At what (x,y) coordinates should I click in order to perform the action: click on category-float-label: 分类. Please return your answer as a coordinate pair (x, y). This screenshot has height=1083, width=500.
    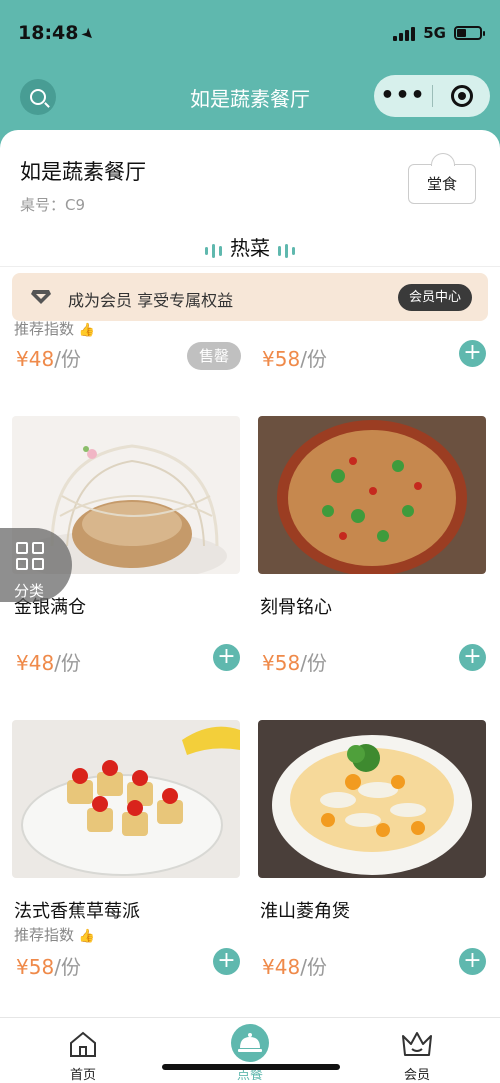
    Looking at the image, I should click on (29, 591).